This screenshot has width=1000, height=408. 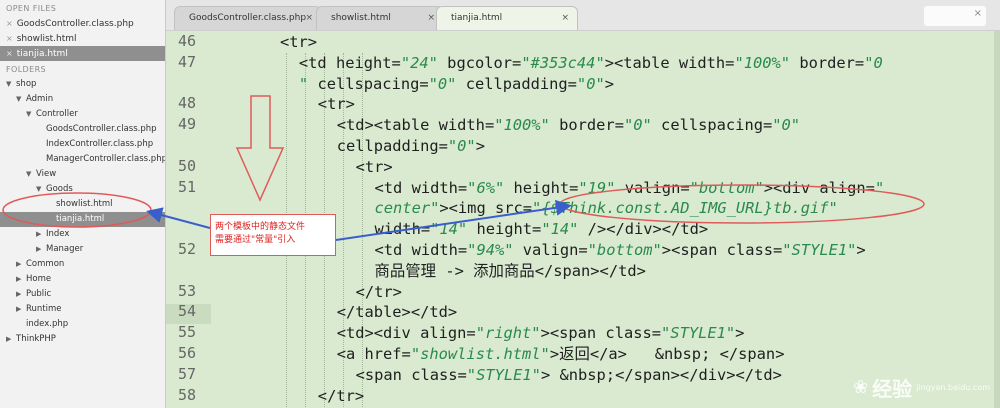 I want to click on tab-goodscontroller: GoodsController.class.php ×, so click(x=248, y=18).